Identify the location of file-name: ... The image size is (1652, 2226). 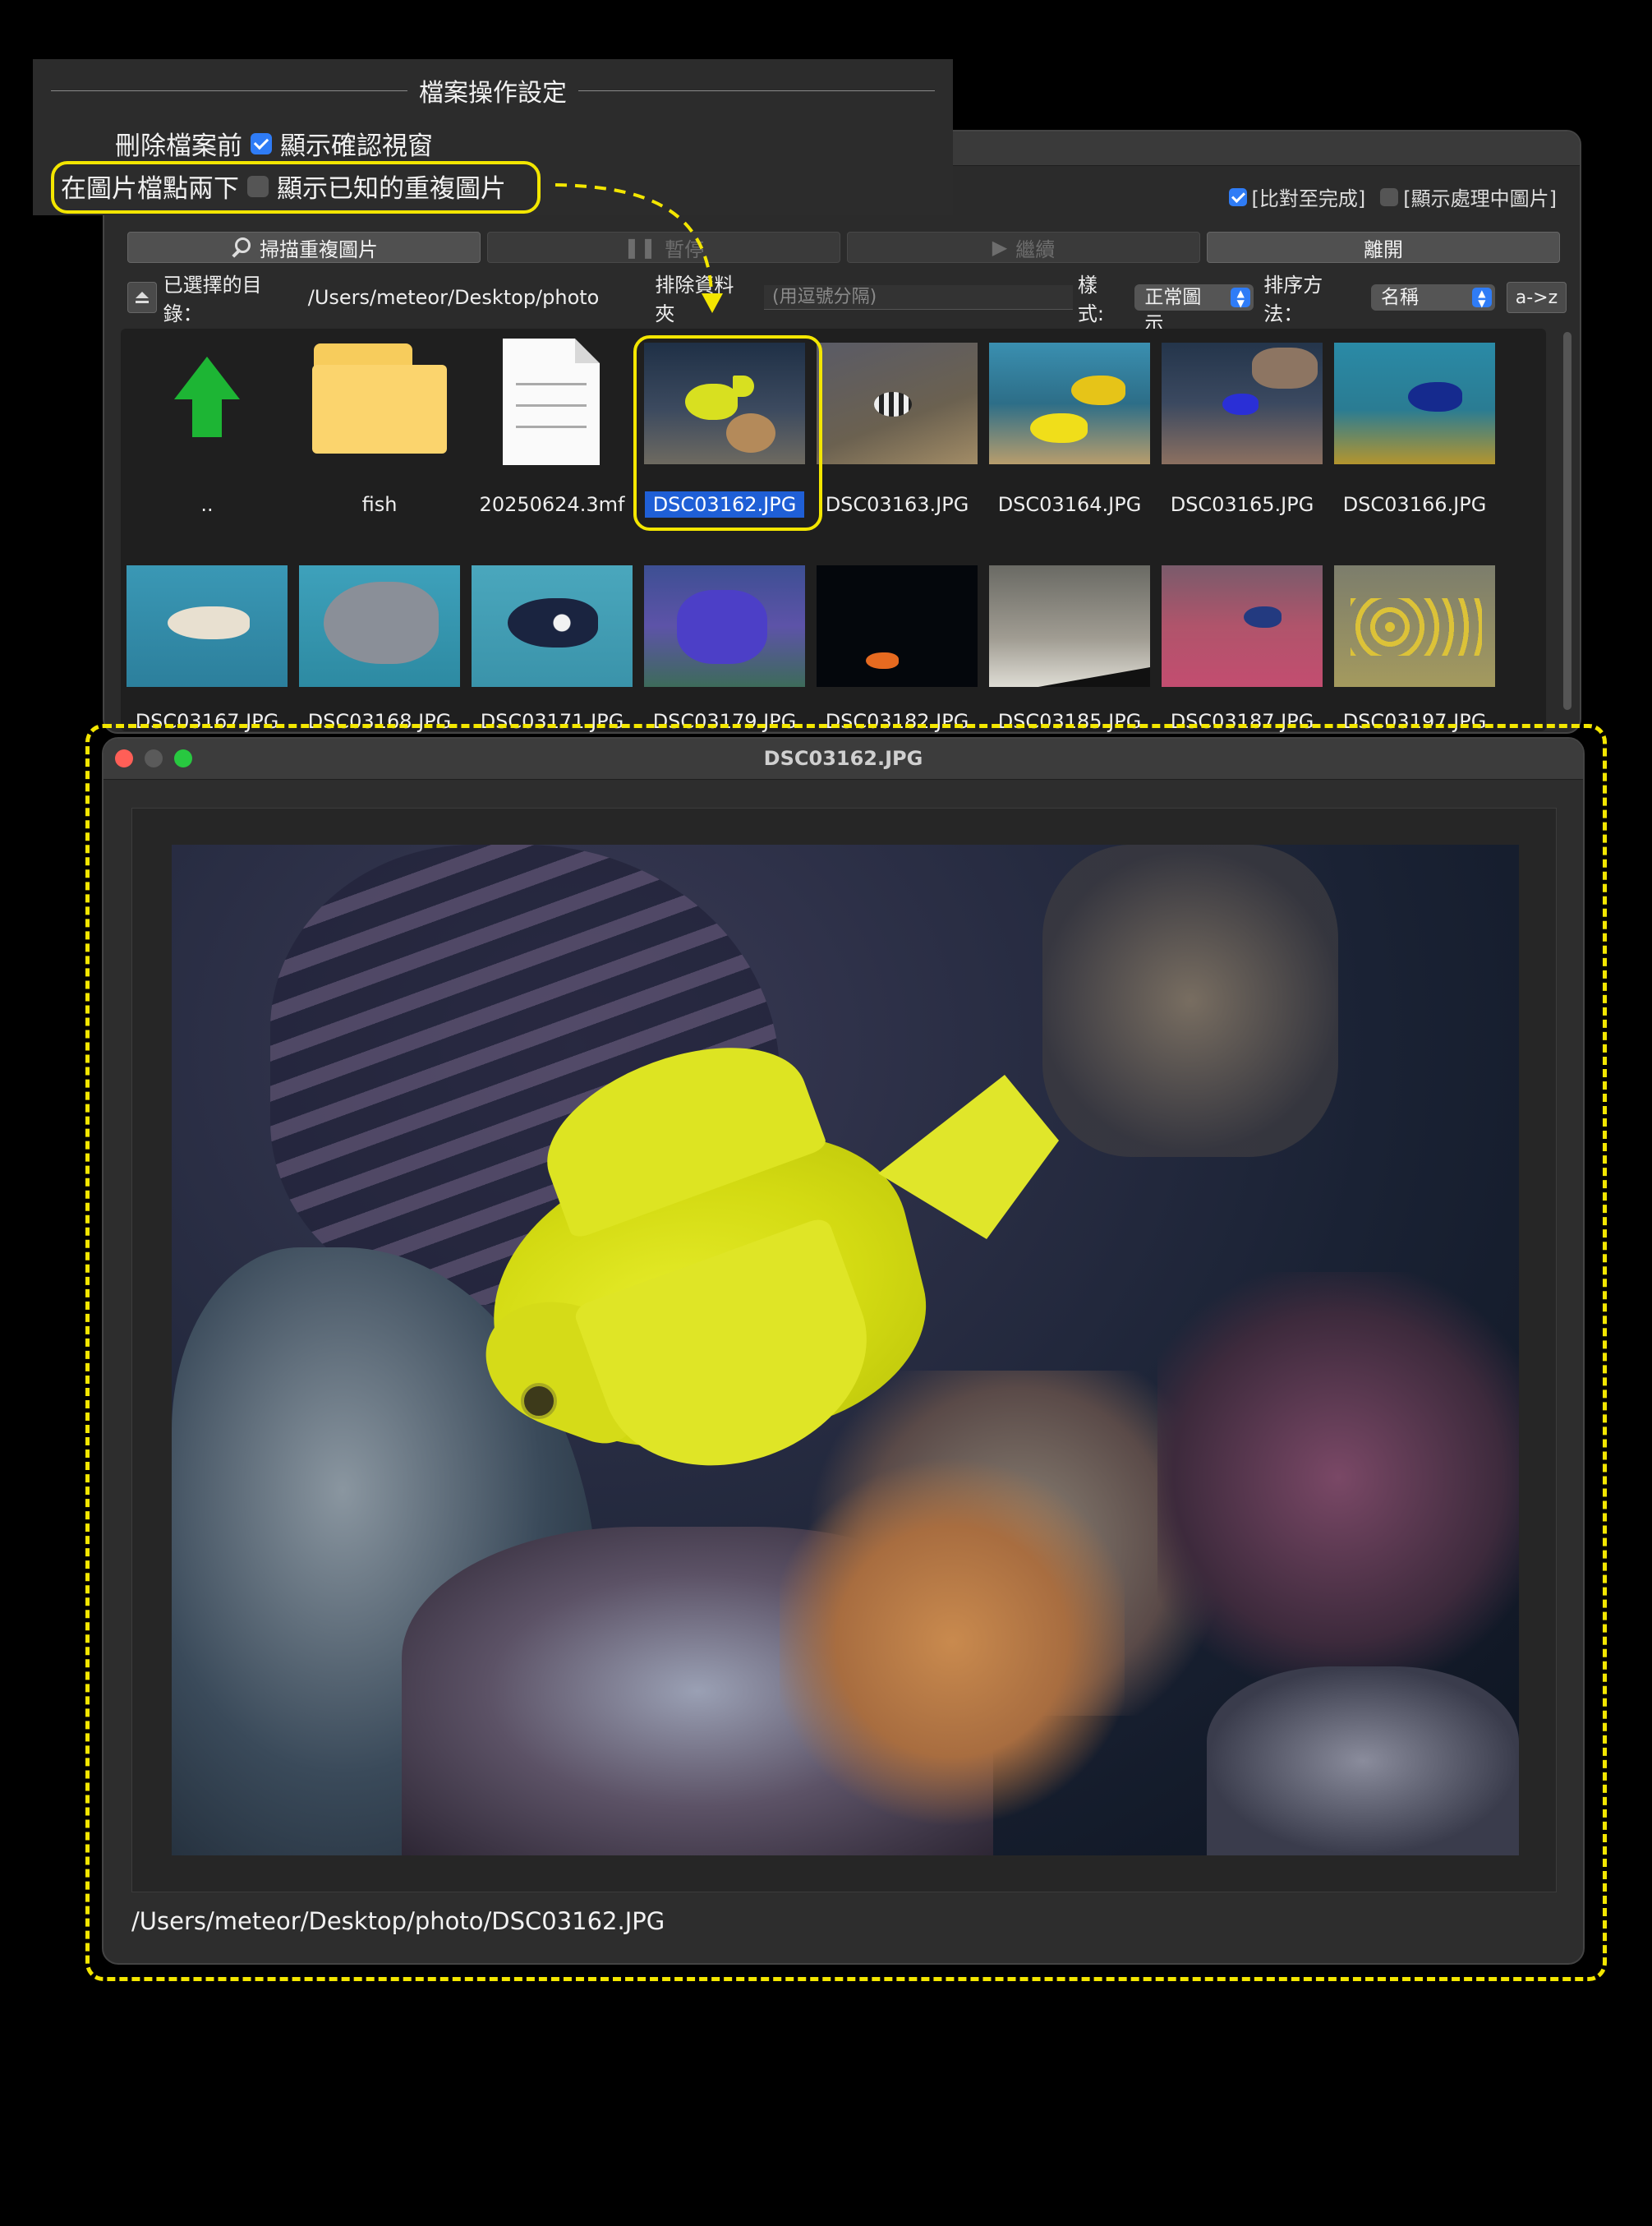
(207, 504).